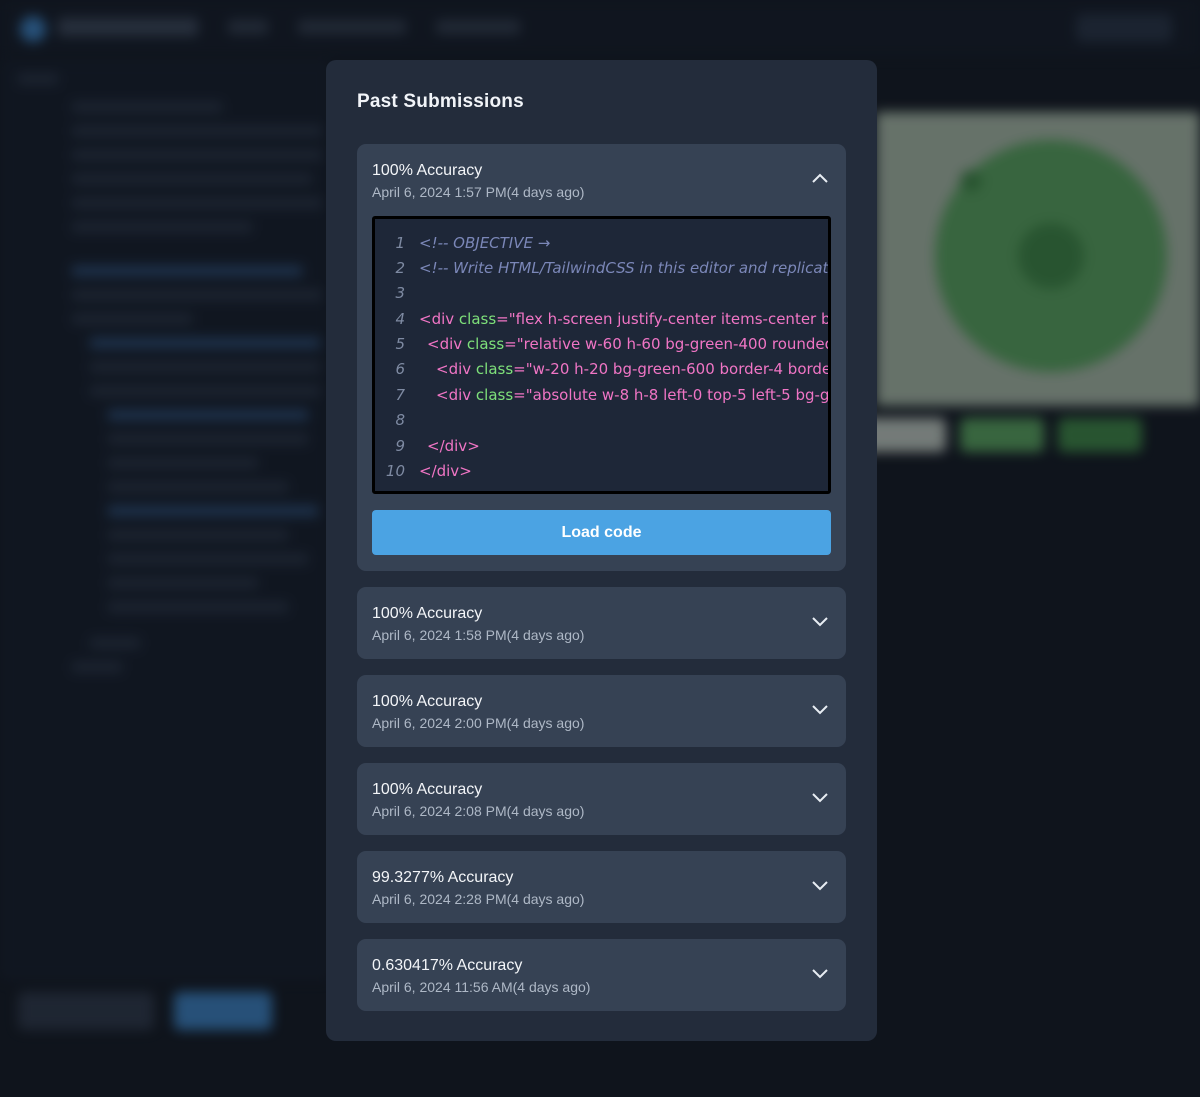 The height and width of the screenshot is (1097, 1200). Describe the element at coordinates (478, 811) in the screenshot. I see `submission-date: April 6, 2024 2:08 PM(4 days ago)` at that location.